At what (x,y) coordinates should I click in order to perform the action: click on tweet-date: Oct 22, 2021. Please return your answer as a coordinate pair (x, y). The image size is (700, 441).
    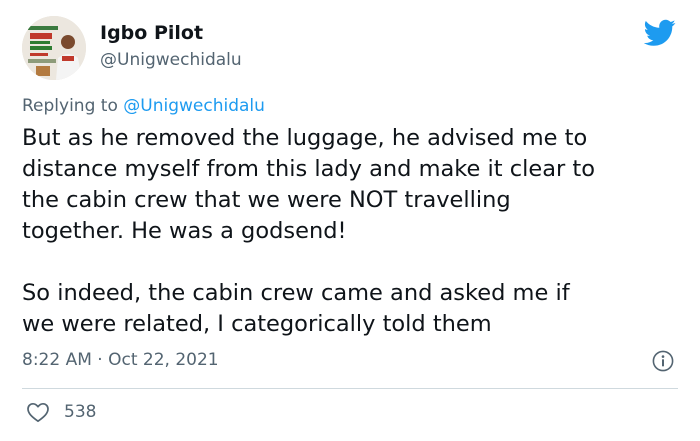
    Looking at the image, I should click on (163, 360).